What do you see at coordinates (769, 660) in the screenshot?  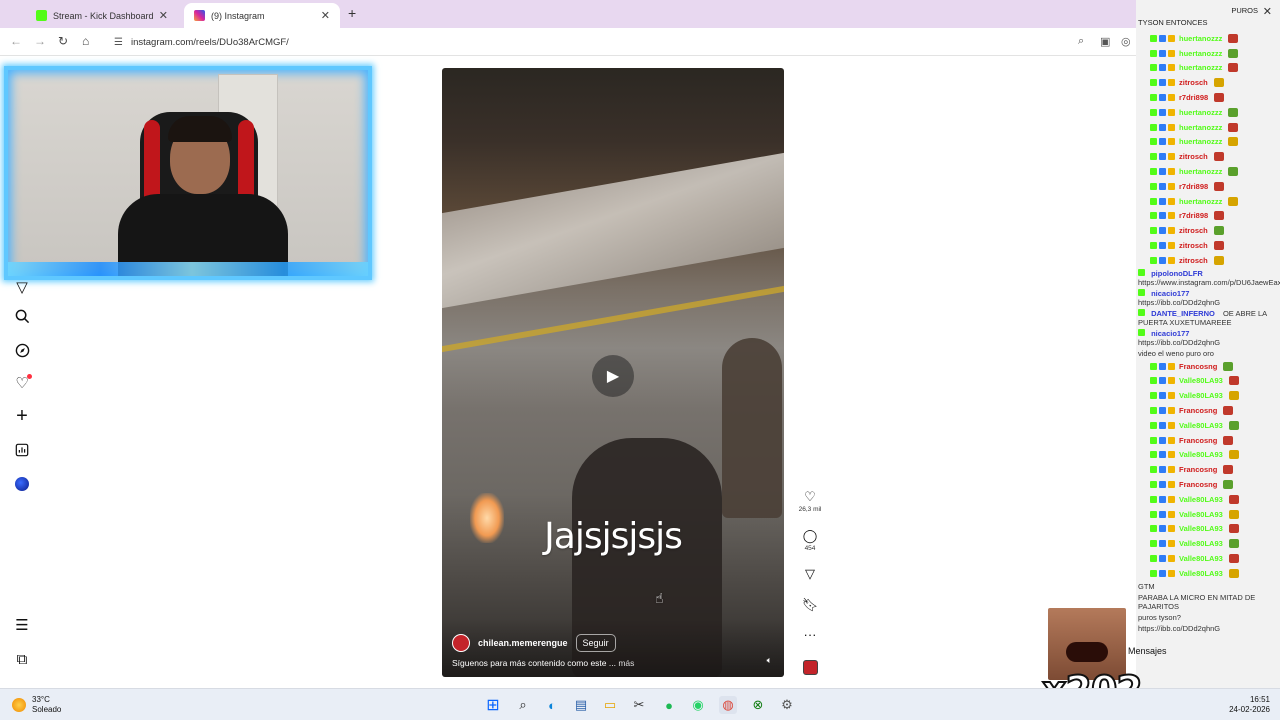 I see `mute-icon: 🔈︎` at bounding box center [769, 660].